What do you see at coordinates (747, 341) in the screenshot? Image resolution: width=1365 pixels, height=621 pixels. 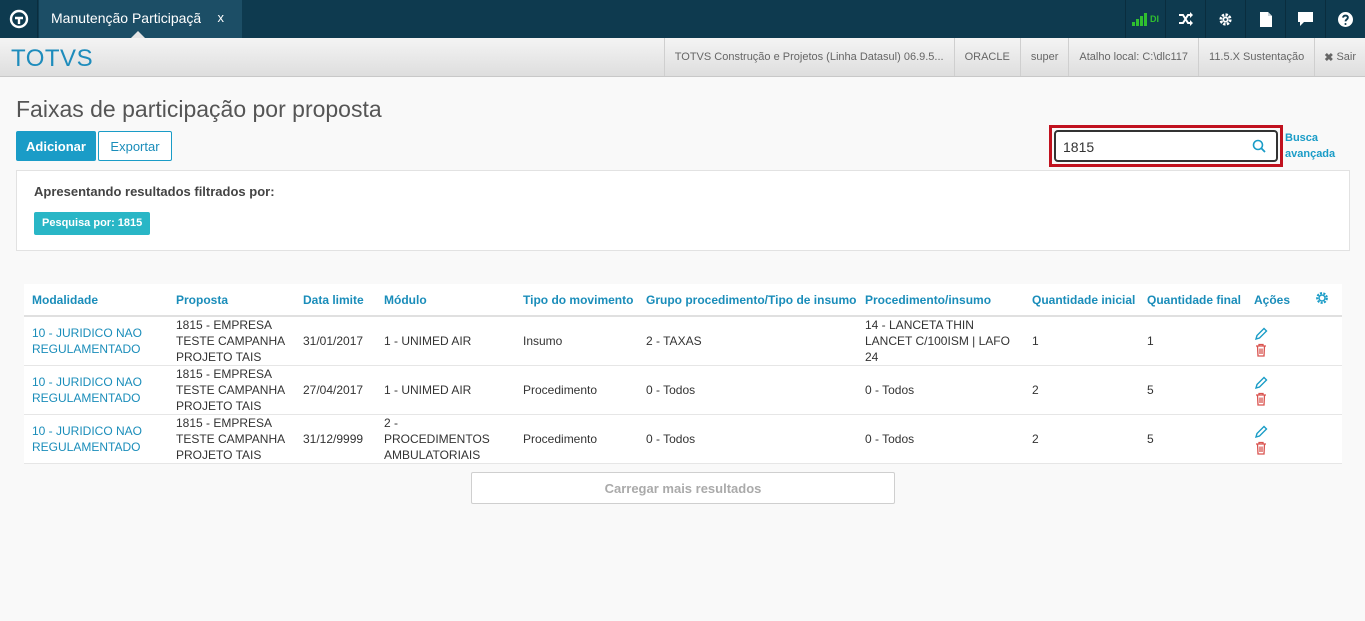 I see `cell-grupo: 2 - TAXAS` at bounding box center [747, 341].